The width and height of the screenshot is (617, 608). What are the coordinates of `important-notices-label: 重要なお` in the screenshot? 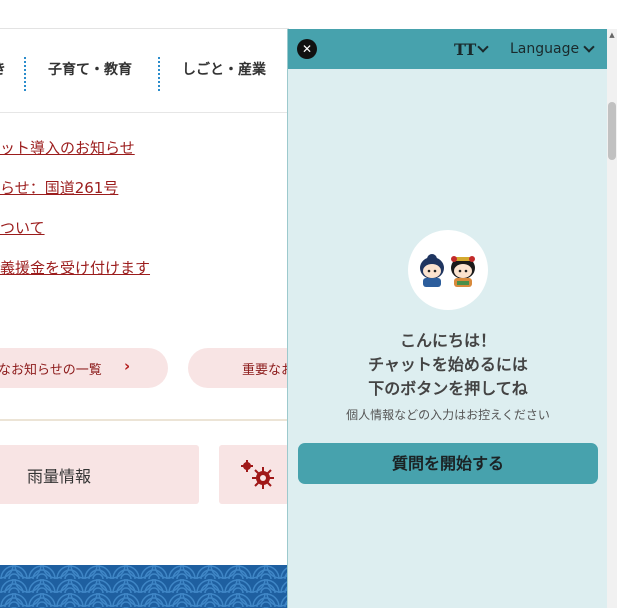 It's located at (265, 370).